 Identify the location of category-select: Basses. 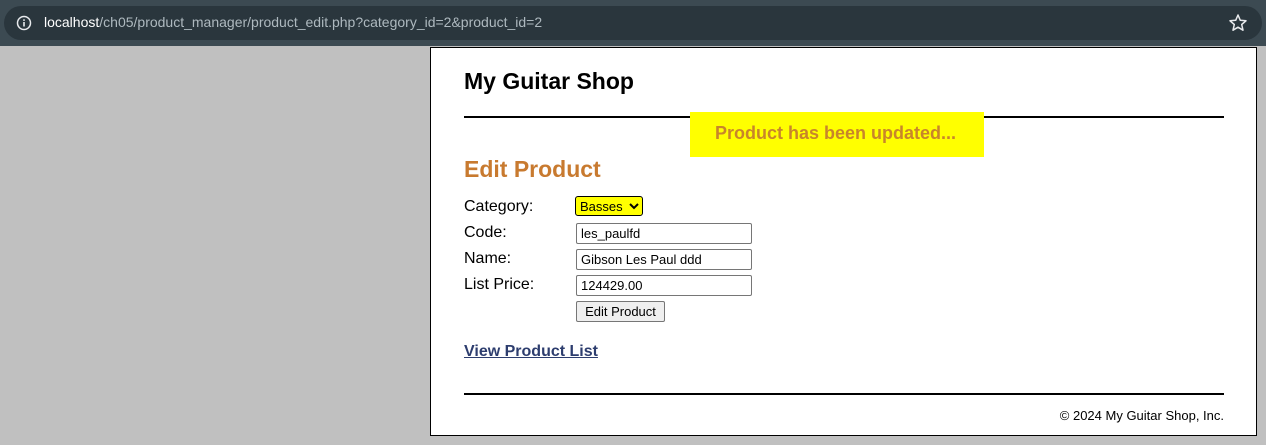
(609, 206).